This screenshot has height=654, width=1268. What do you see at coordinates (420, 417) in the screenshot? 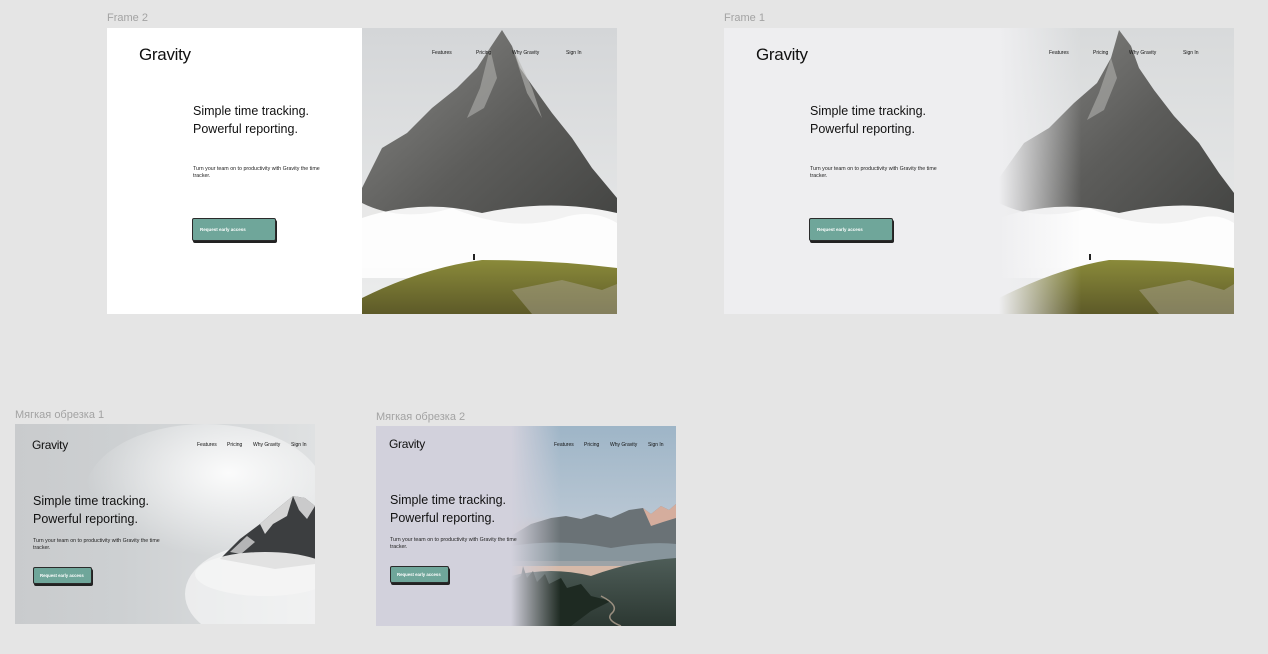
I see `frame-label: Мягкая обрезка 2` at bounding box center [420, 417].